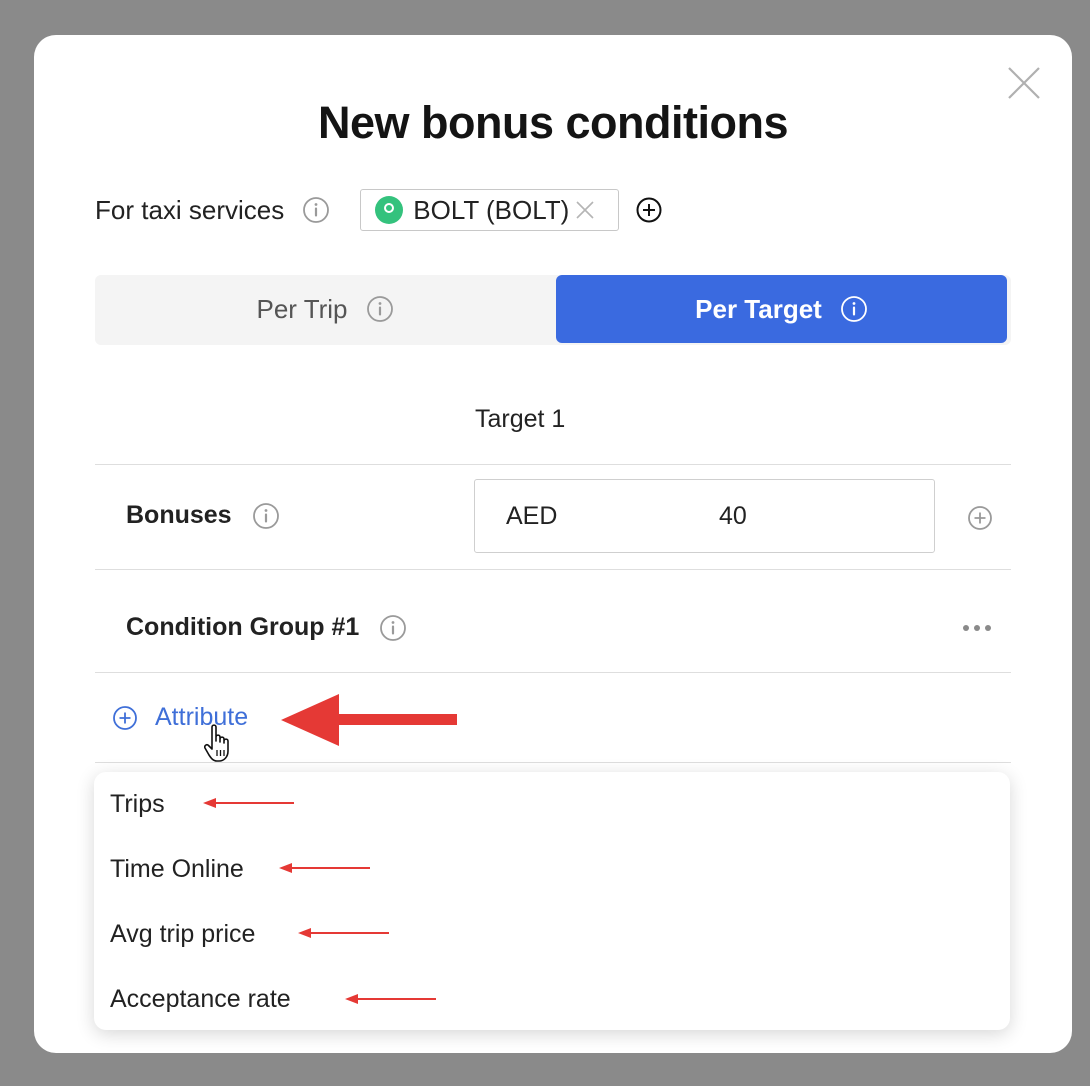 Image resolution: width=1090 pixels, height=1086 pixels. I want to click on bonuses-label: Bonuses, so click(179, 515).